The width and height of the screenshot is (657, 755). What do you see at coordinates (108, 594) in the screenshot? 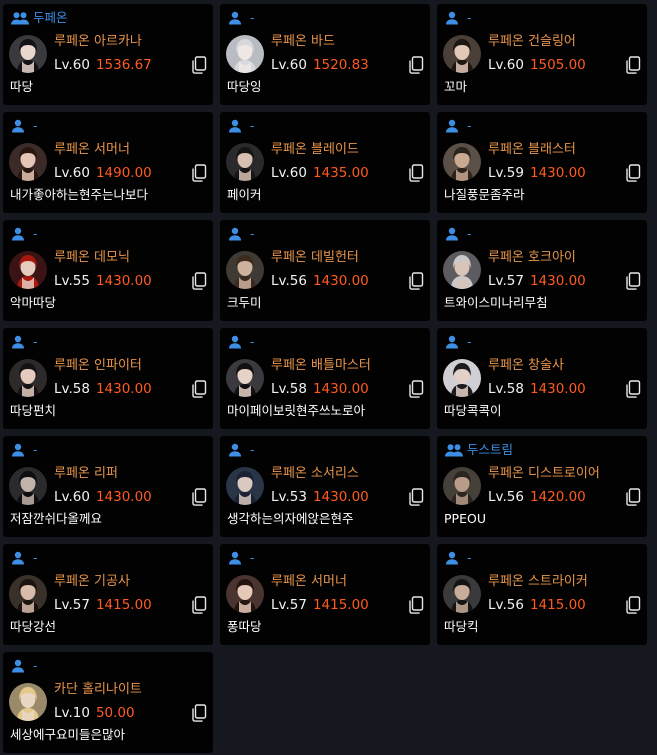
I see `character-card: - 루페온 기공사 Lv.57 1415.00 따당강선` at bounding box center [108, 594].